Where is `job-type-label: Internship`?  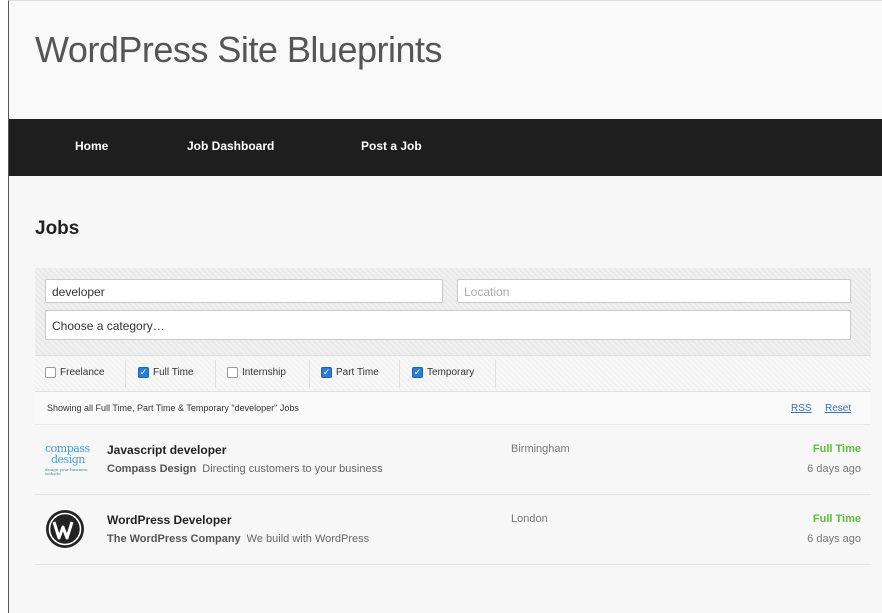
job-type-label: Internship is located at coordinates (264, 372).